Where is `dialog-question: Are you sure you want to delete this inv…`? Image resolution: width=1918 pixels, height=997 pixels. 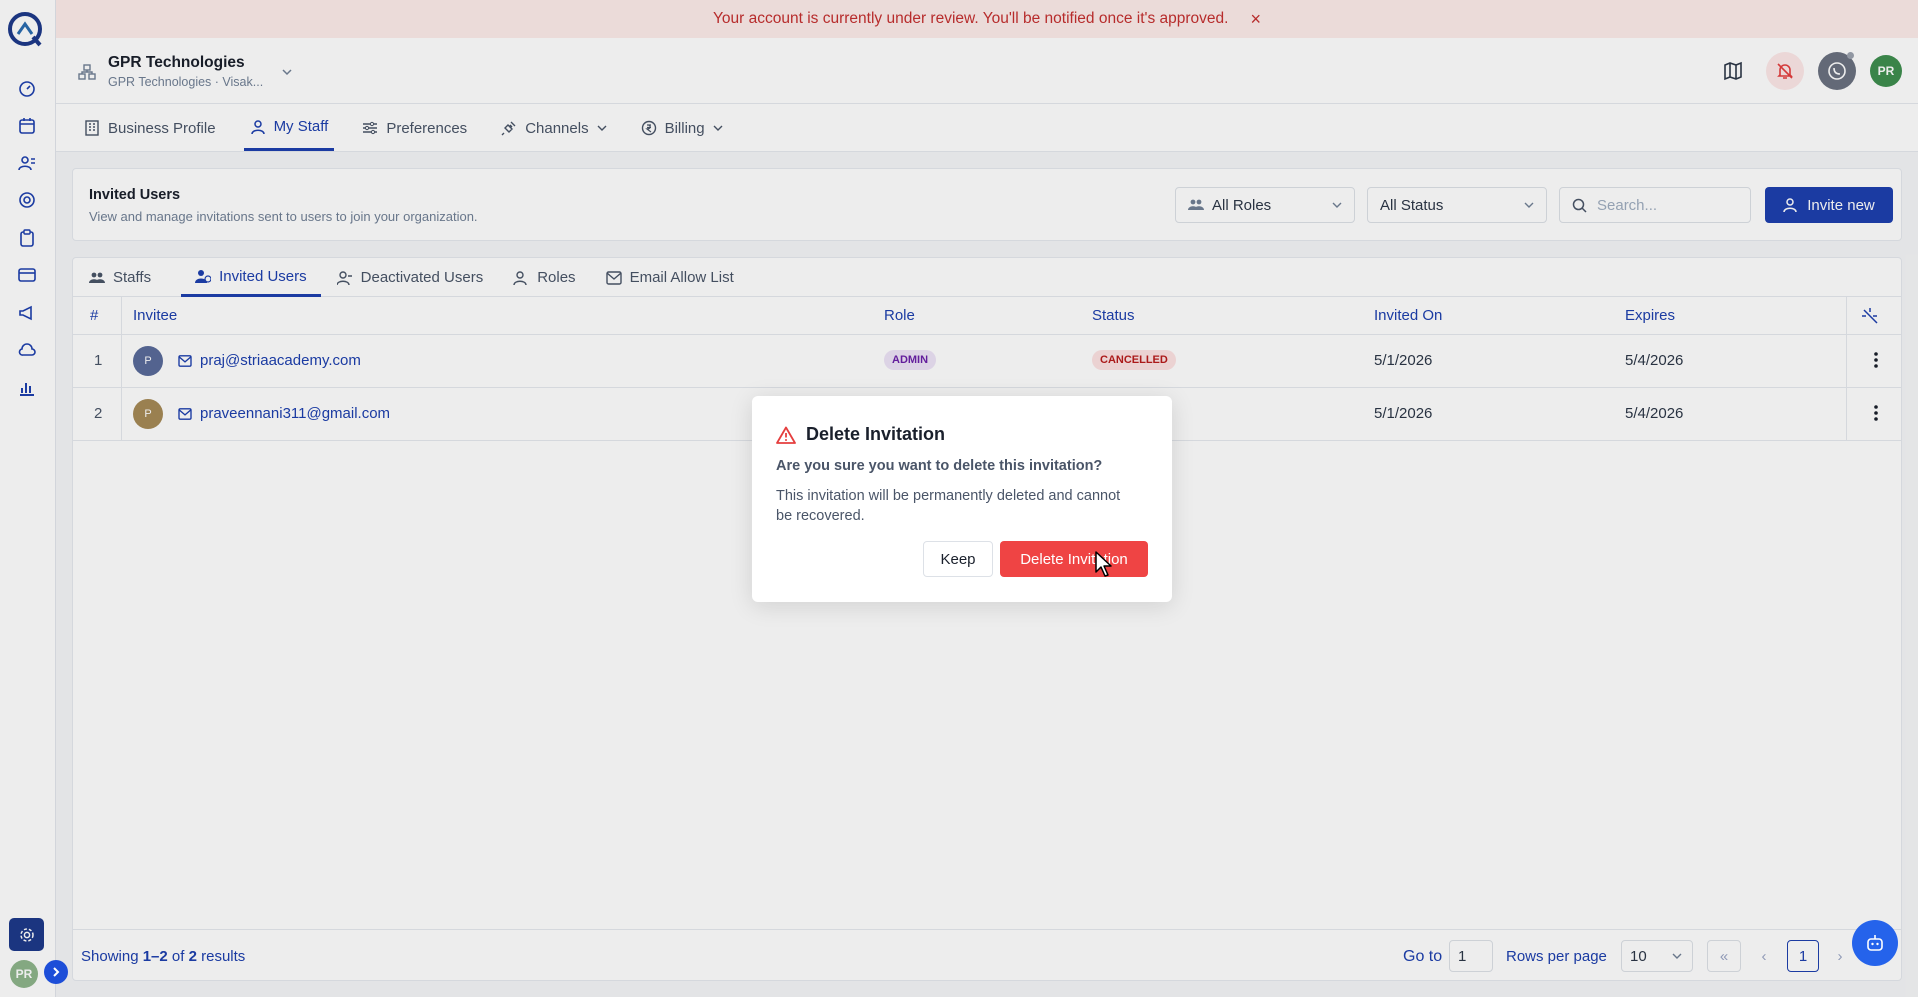 dialog-question: Are you sure you want to delete this inv… is located at coordinates (939, 466).